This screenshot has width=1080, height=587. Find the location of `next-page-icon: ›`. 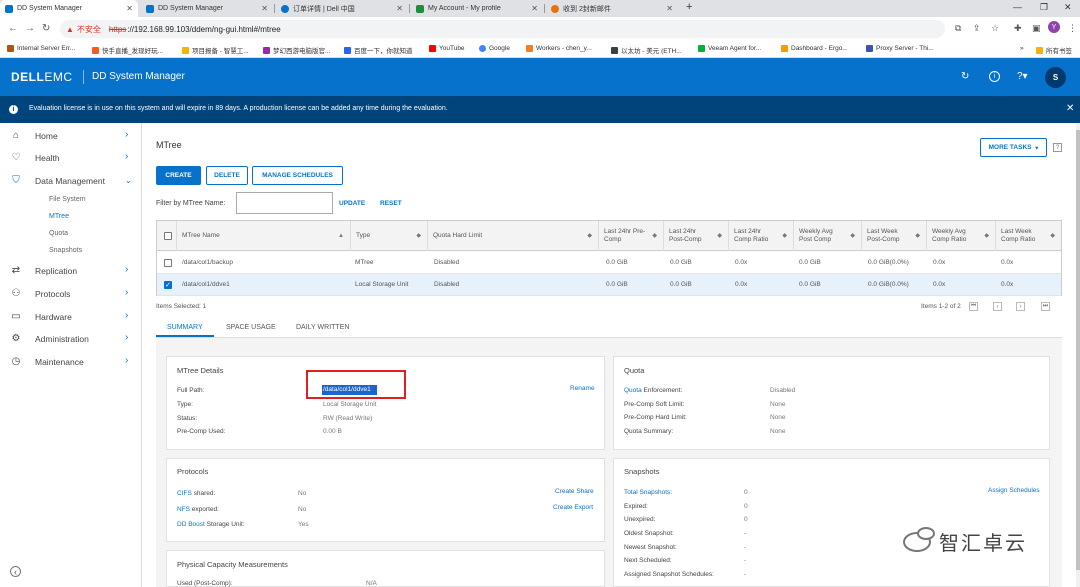

next-page-icon: › is located at coordinates (1020, 306).